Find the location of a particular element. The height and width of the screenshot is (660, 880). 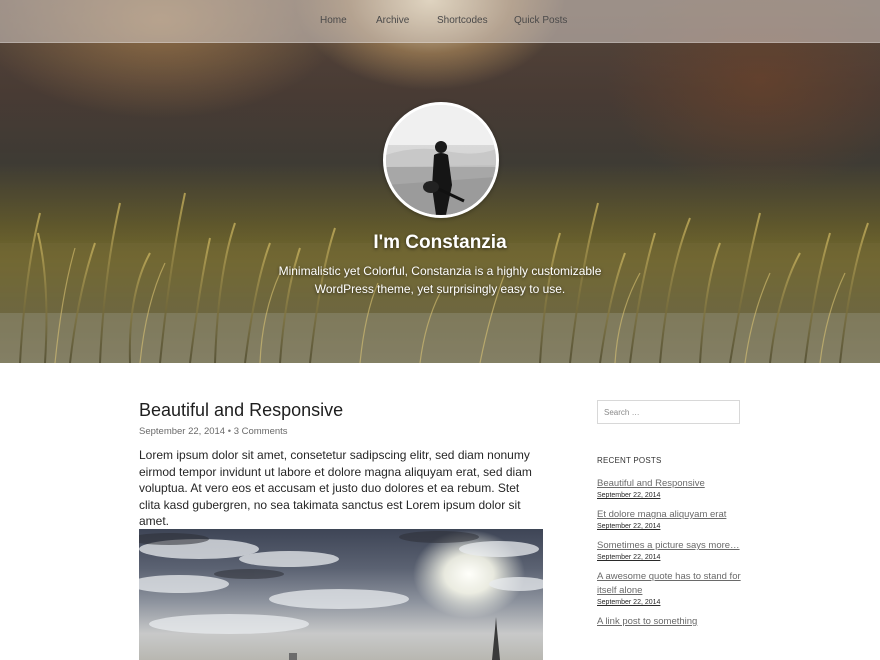

recent-post-link: Beautiful and Responsive is located at coordinates (672, 484).